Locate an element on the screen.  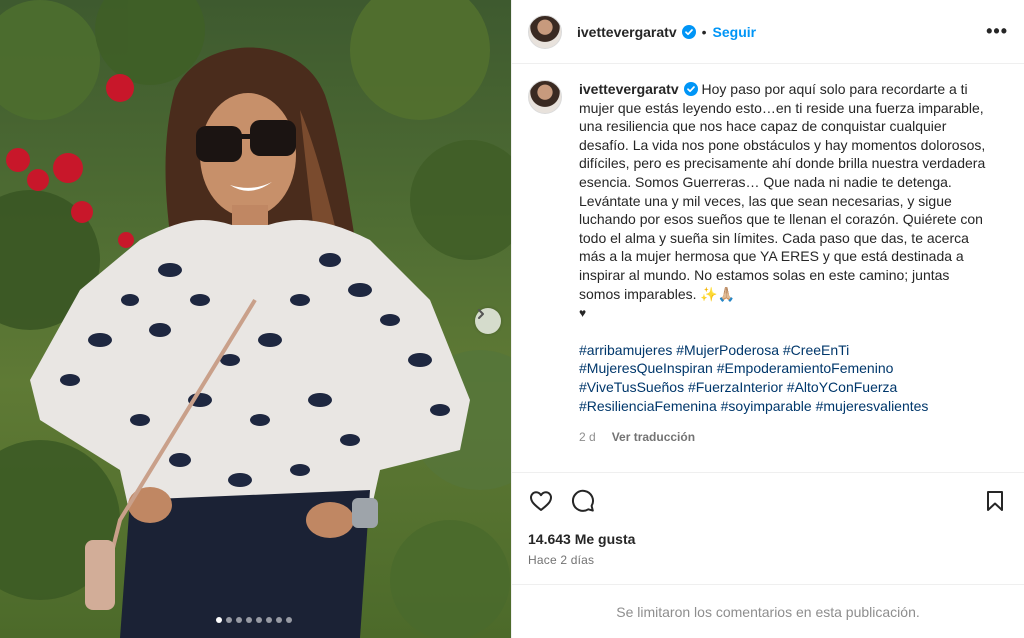
caption-author-username: ivettevergaratv is located at coordinates (629, 89).